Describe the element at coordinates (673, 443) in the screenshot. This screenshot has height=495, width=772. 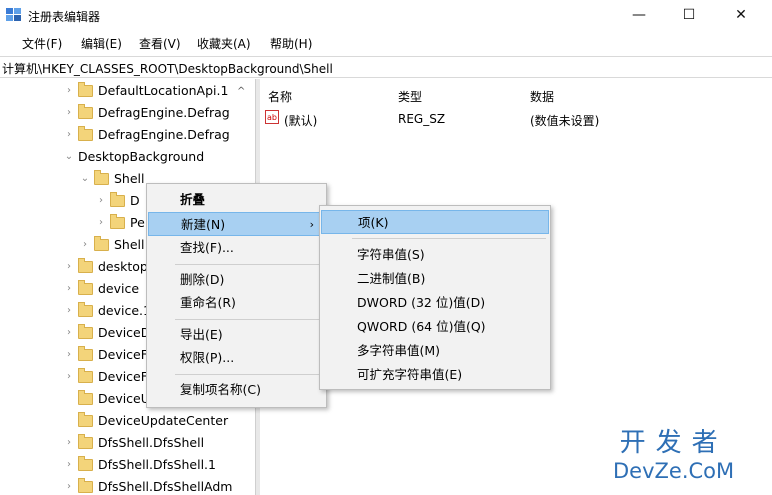
I see `watermark-line1: 开发者` at that location.